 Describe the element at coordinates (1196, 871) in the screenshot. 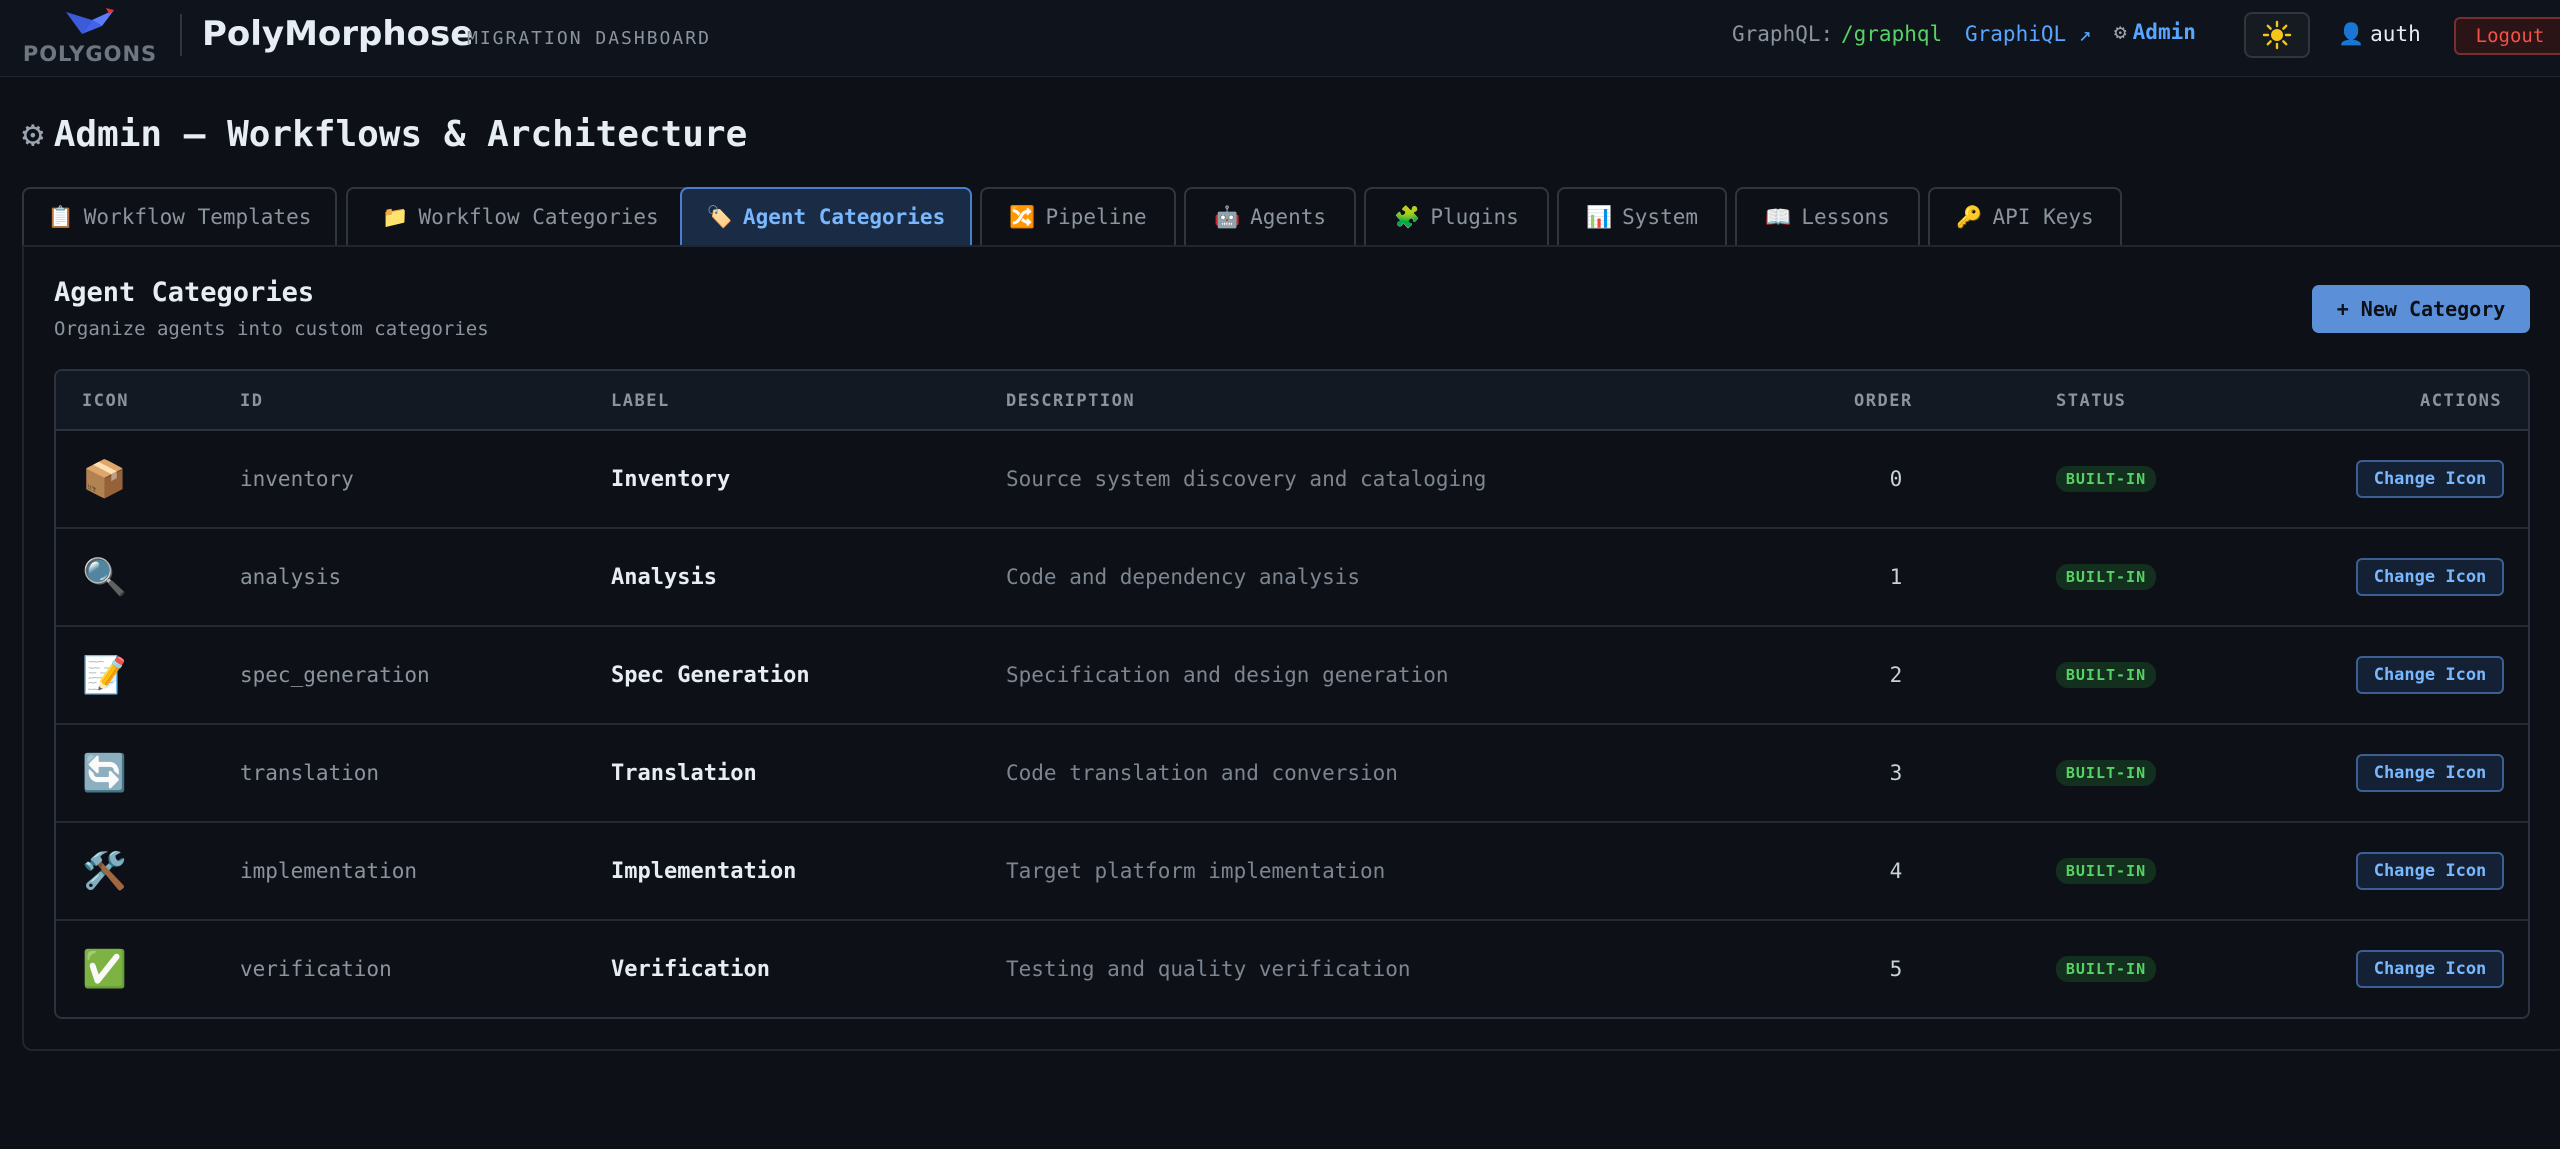

I see `category-description: Target platform implementation` at that location.